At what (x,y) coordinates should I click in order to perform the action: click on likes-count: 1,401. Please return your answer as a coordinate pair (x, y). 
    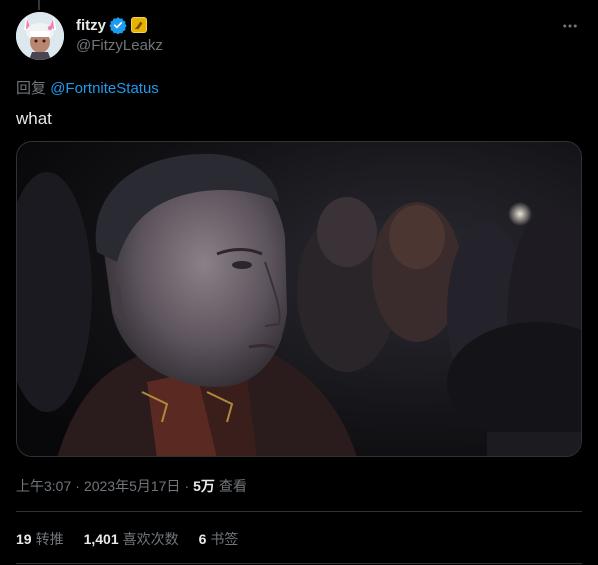
    Looking at the image, I should click on (101, 539).